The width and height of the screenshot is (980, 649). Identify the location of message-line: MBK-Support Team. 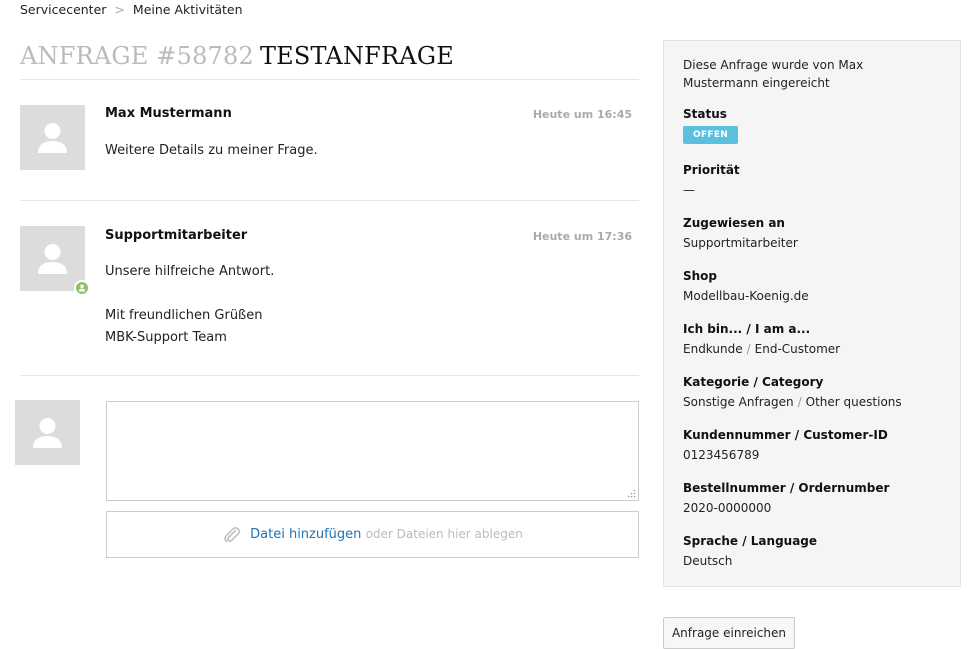
(166, 337).